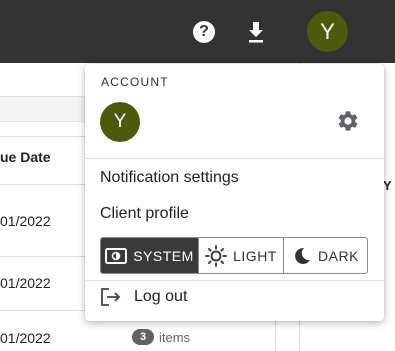  I want to click on due-date-column-header: ue Date, so click(25, 157).